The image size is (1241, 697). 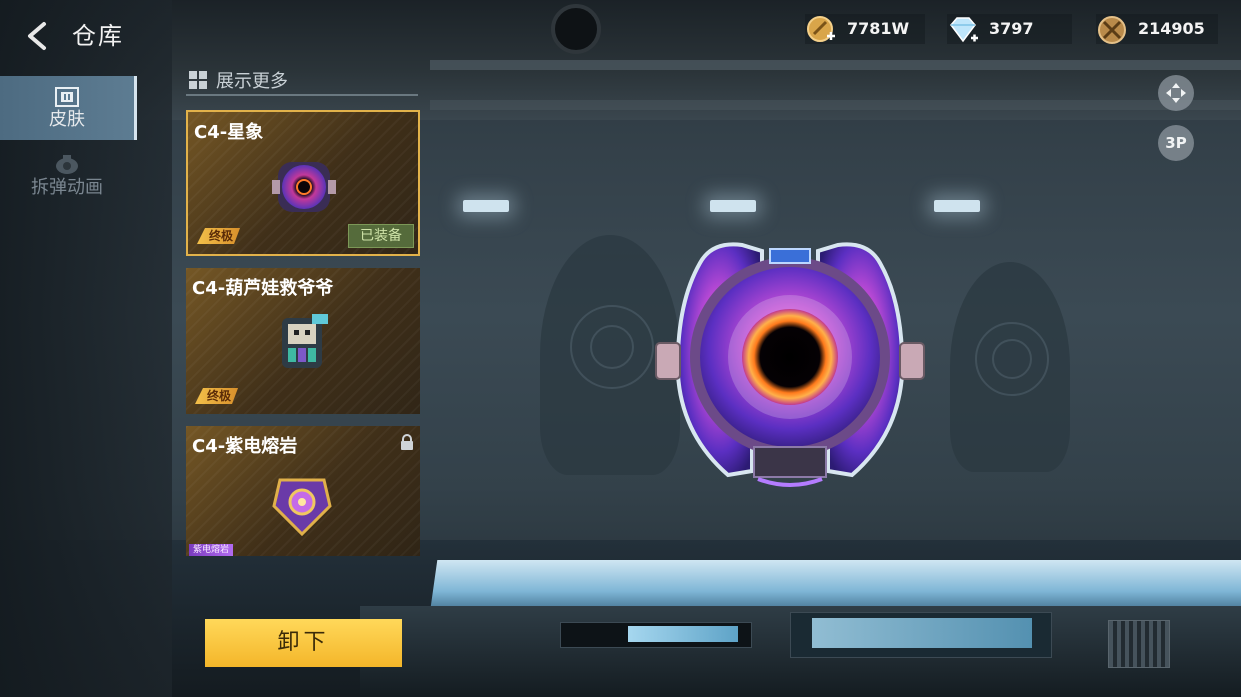 What do you see at coordinates (303, 643) in the screenshot?
I see `unequip-button: 卸下` at bounding box center [303, 643].